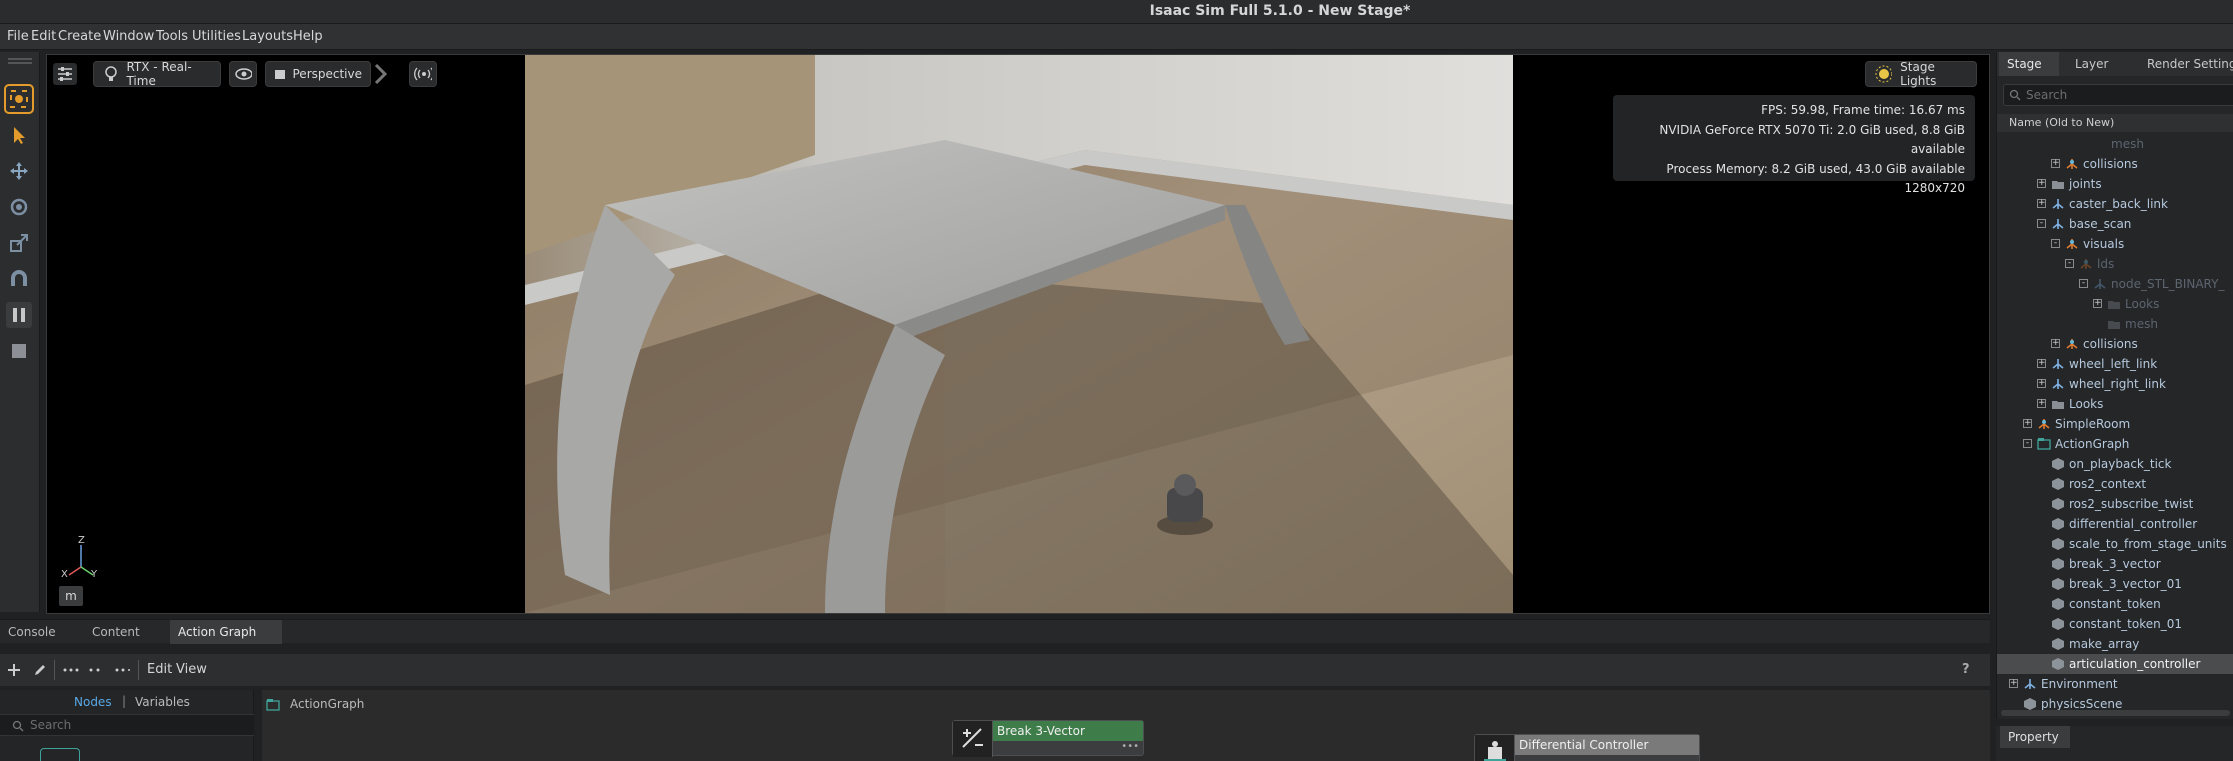 The height and width of the screenshot is (761, 2233). I want to click on tab-nodes: Nodes, so click(93, 702).